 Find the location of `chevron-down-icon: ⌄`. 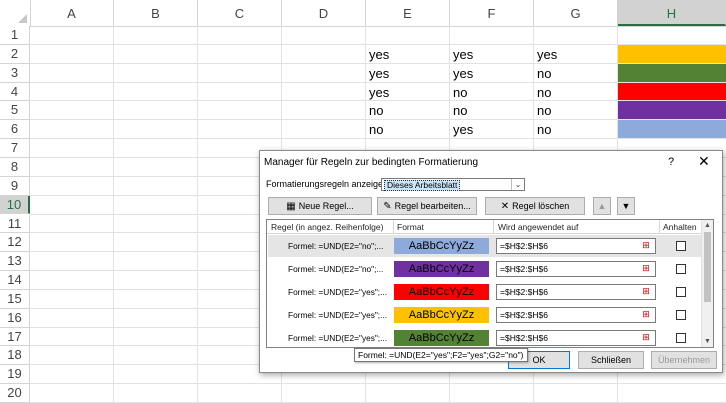

chevron-down-icon: ⌄ is located at coordinates (517, 184).